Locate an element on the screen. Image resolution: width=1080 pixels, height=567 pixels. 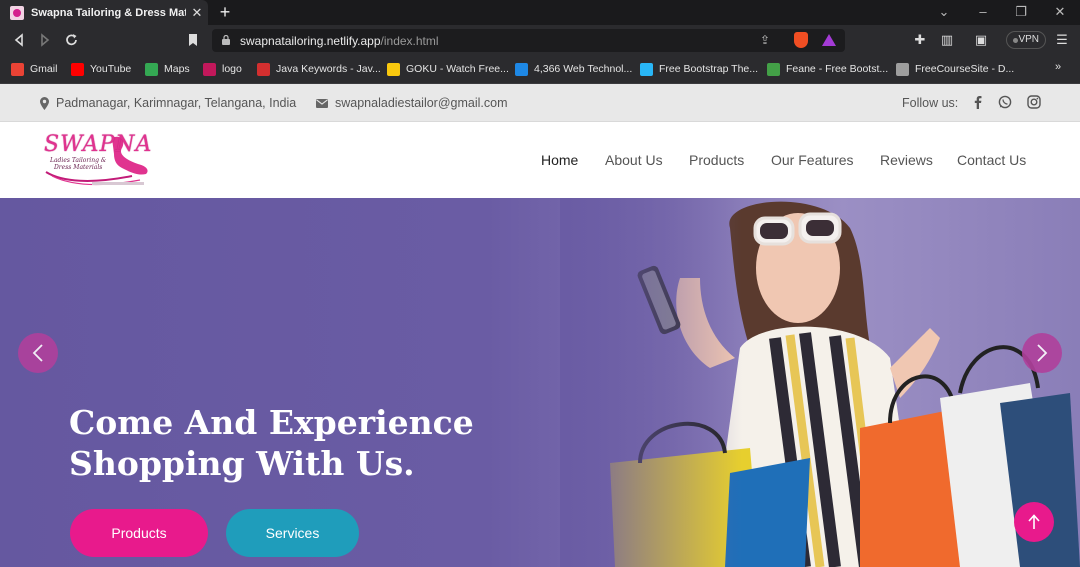
carousel-prev-button is located at coordinates (38, 353).